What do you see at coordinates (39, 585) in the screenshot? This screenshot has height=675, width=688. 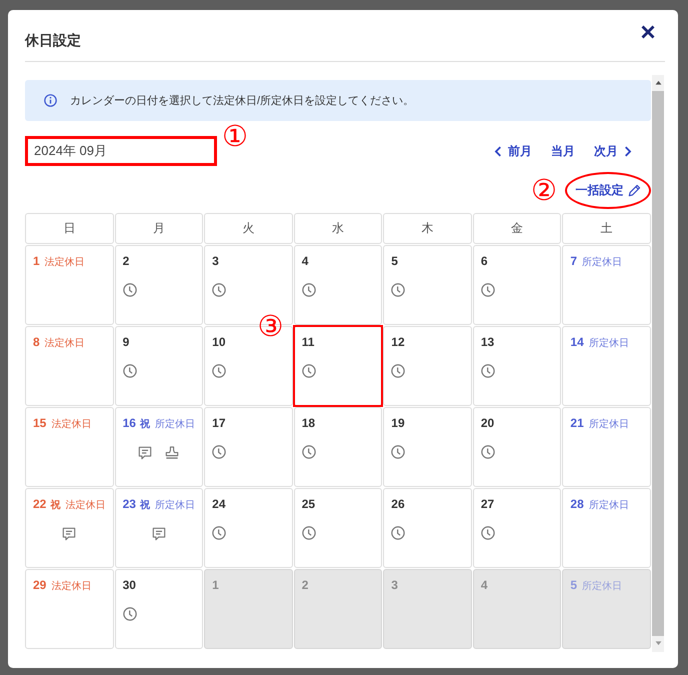 I see `day-number: 29` at bounding box center [39, 585].